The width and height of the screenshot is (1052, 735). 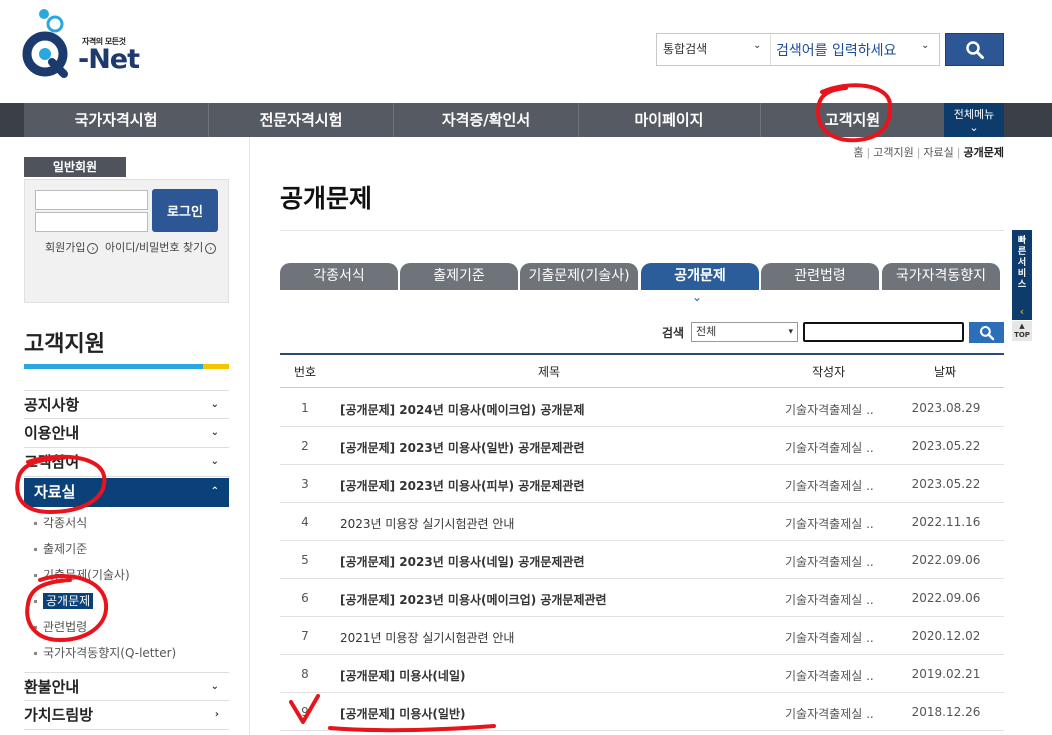 I want to click on side-sub-open-questions: 공개문제, so click(x=64, y=600).